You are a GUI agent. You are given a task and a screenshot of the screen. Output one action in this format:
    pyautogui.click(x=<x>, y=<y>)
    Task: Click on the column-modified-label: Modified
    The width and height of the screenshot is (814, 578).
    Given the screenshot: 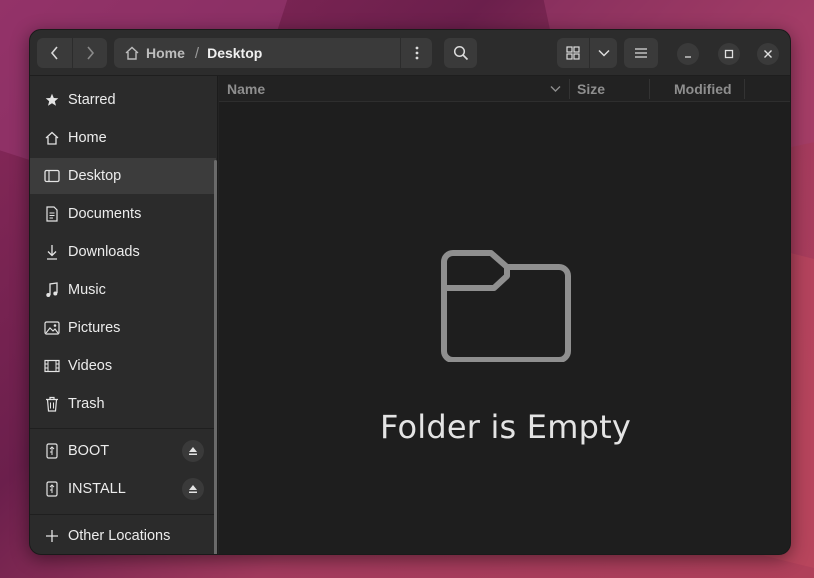 What is the action you would take?
    pyautogui.click(x=703, y=89)
    